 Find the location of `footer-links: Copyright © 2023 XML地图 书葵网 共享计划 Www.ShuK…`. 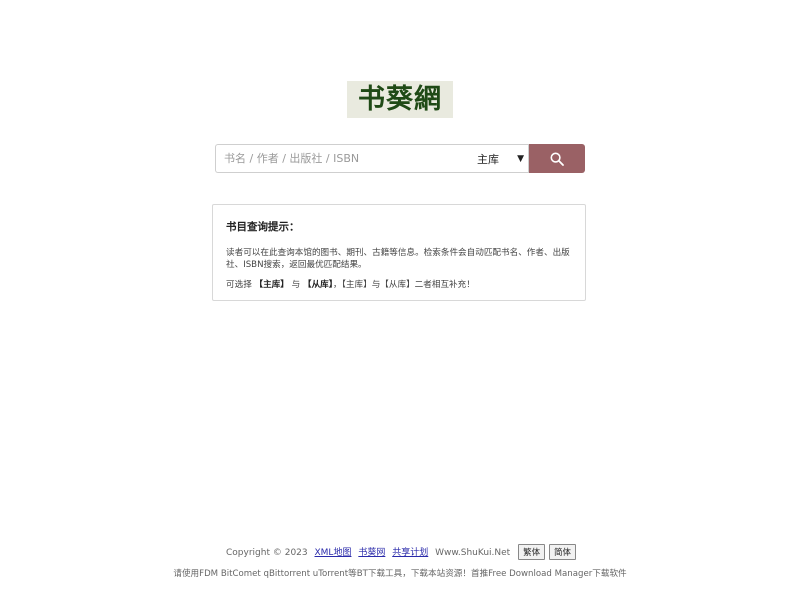

footer-links: Copyright © 2023 XML地图 书葵网 共享计划 Www.ShuK… is located at coordinates (400, 552).